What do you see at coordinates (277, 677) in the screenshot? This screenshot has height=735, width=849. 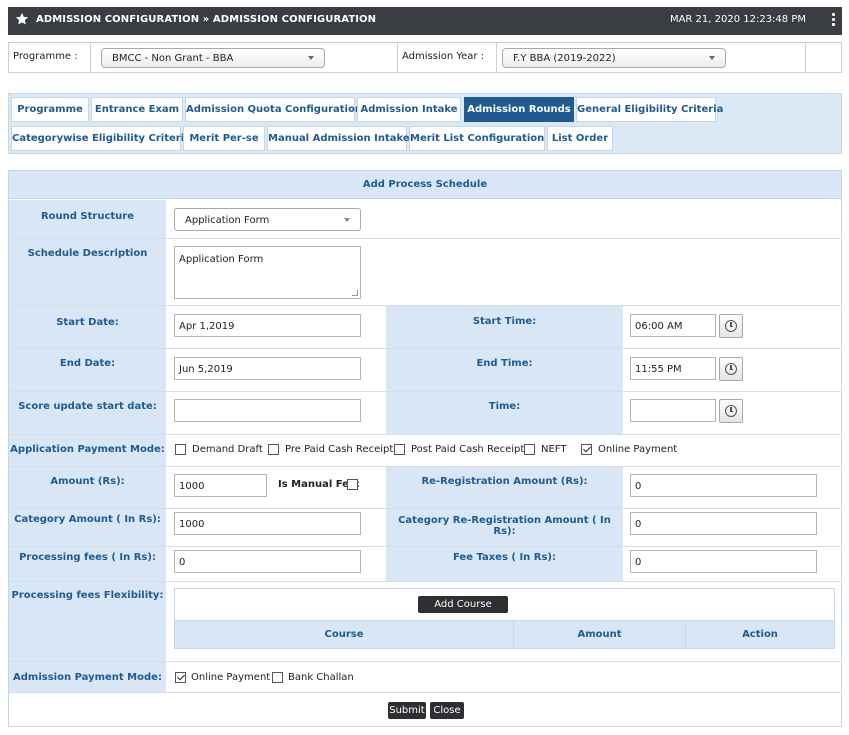 I see `bank-challan-checkbox` at bounding box center [277, 677].